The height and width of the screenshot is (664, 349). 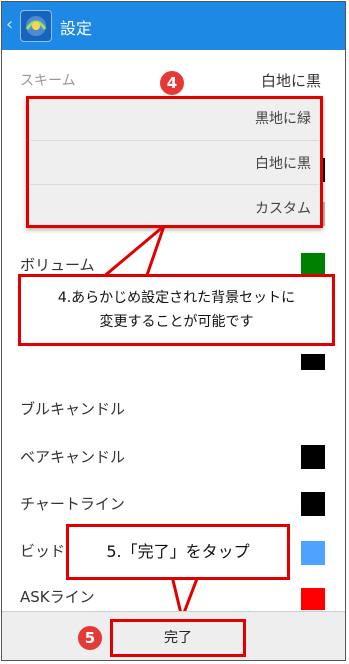 What do you see at coordinates (313, 553) in the screenshot?
I see `bid-color-swatch` at bounding box center [313, 553].